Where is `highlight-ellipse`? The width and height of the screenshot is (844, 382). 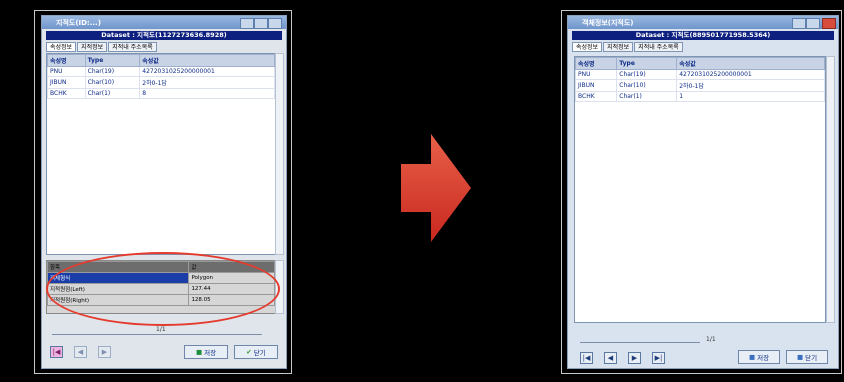 highlight-ellipse is located at coordinates (163, 289).